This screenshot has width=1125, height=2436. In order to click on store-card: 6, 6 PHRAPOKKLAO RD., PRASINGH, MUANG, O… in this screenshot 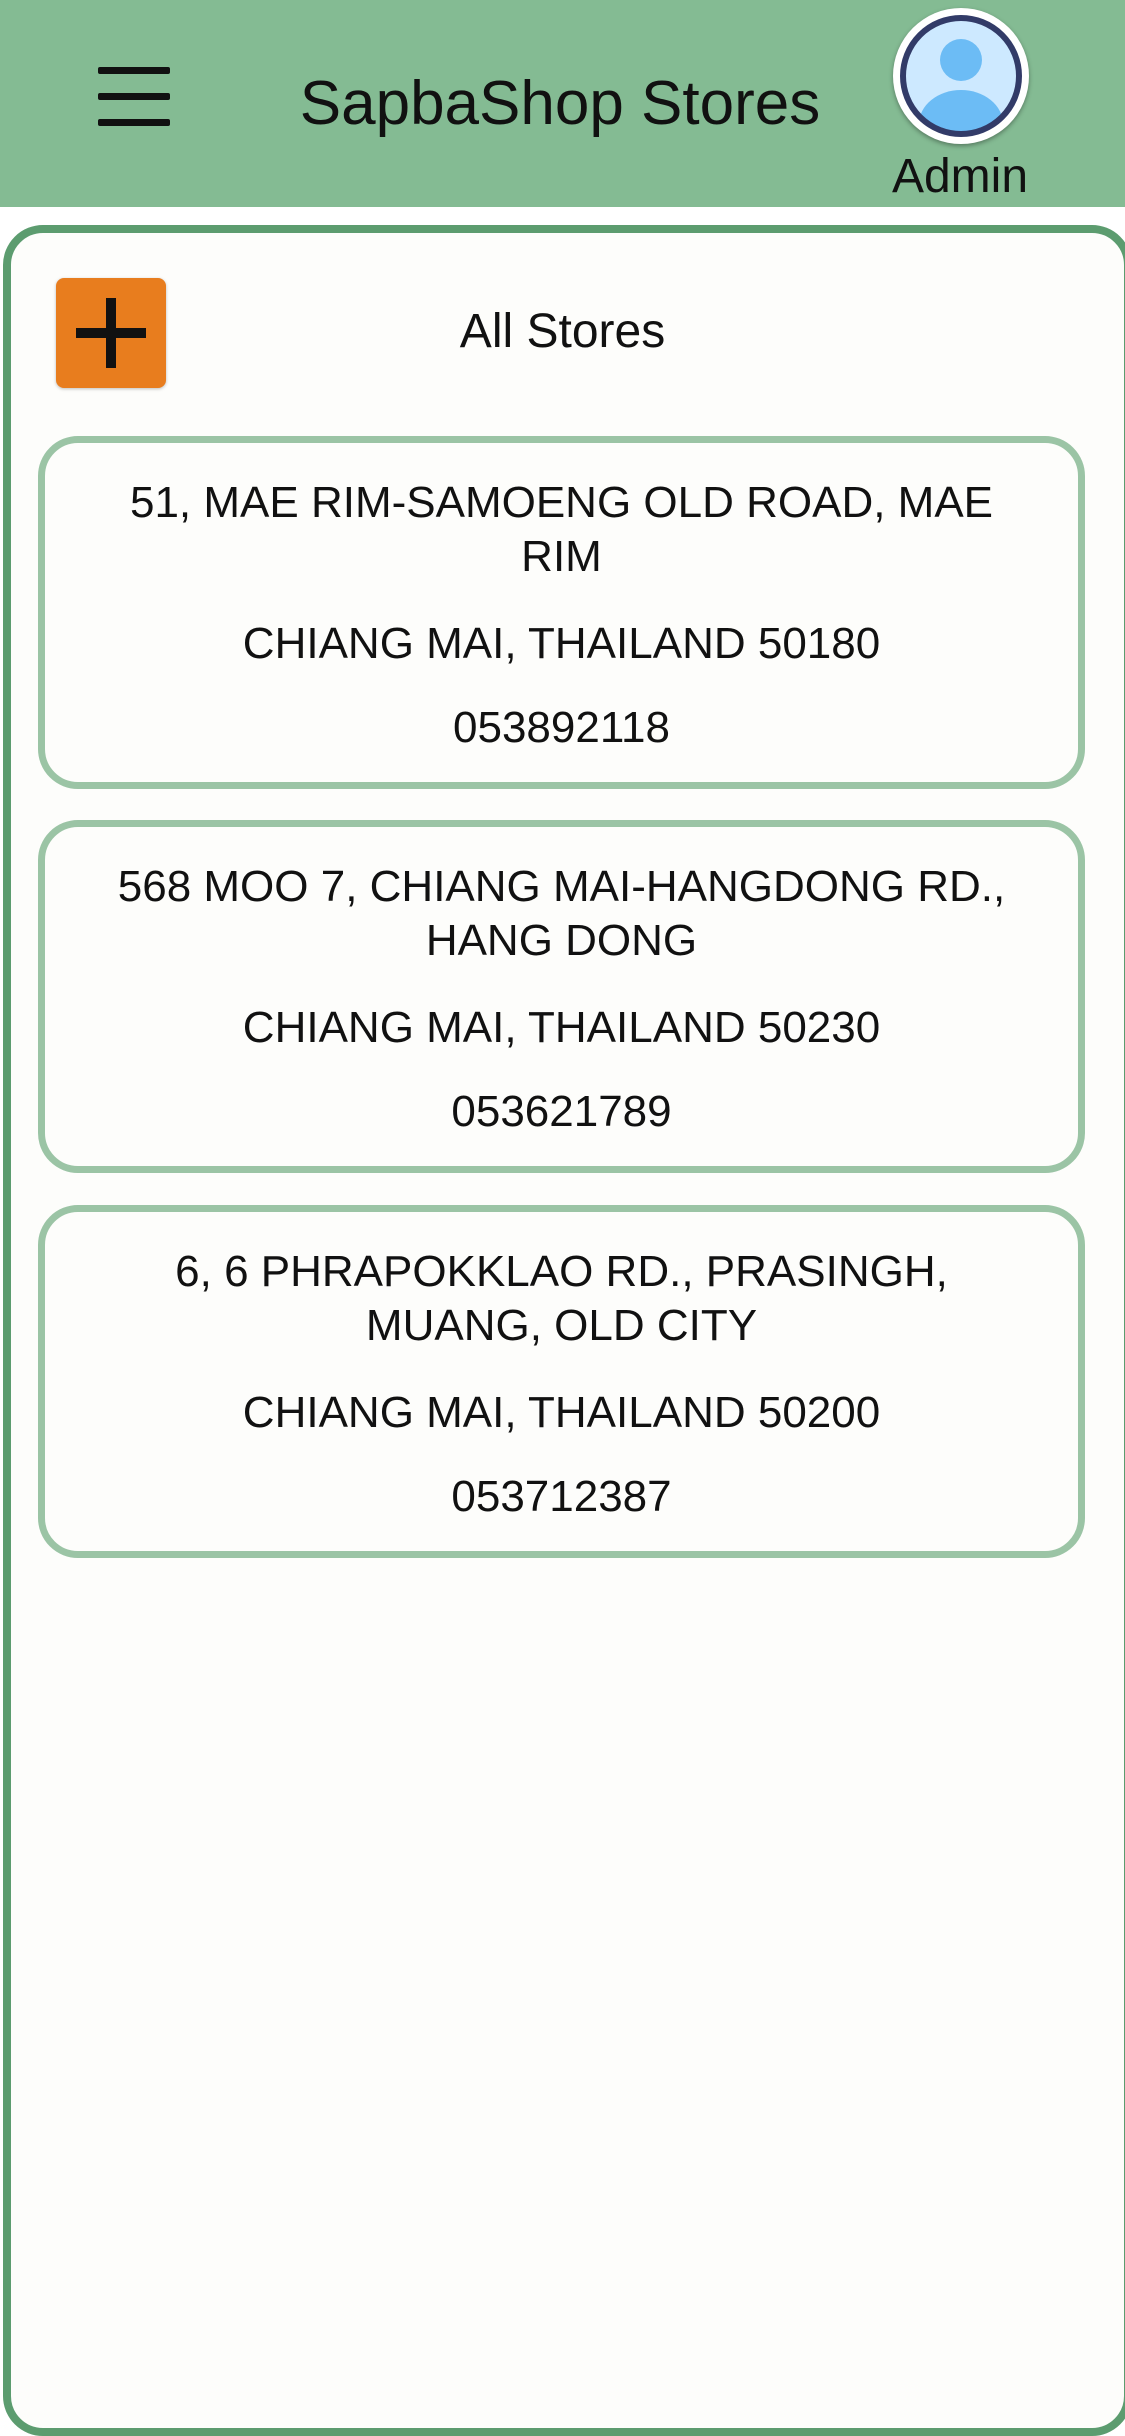, I will do `click(561, 1381)`.